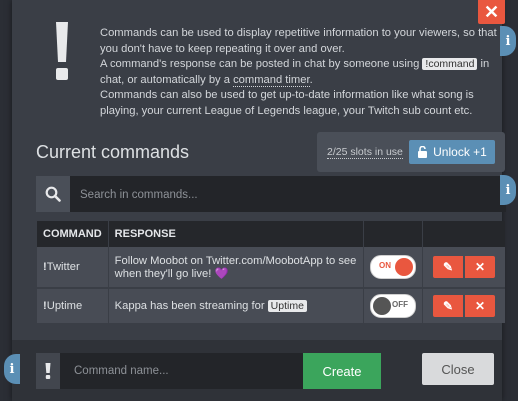  Describe the element at coordinates (400, 304) in the screenshot. I see `toggle-label: OFF` at that location.